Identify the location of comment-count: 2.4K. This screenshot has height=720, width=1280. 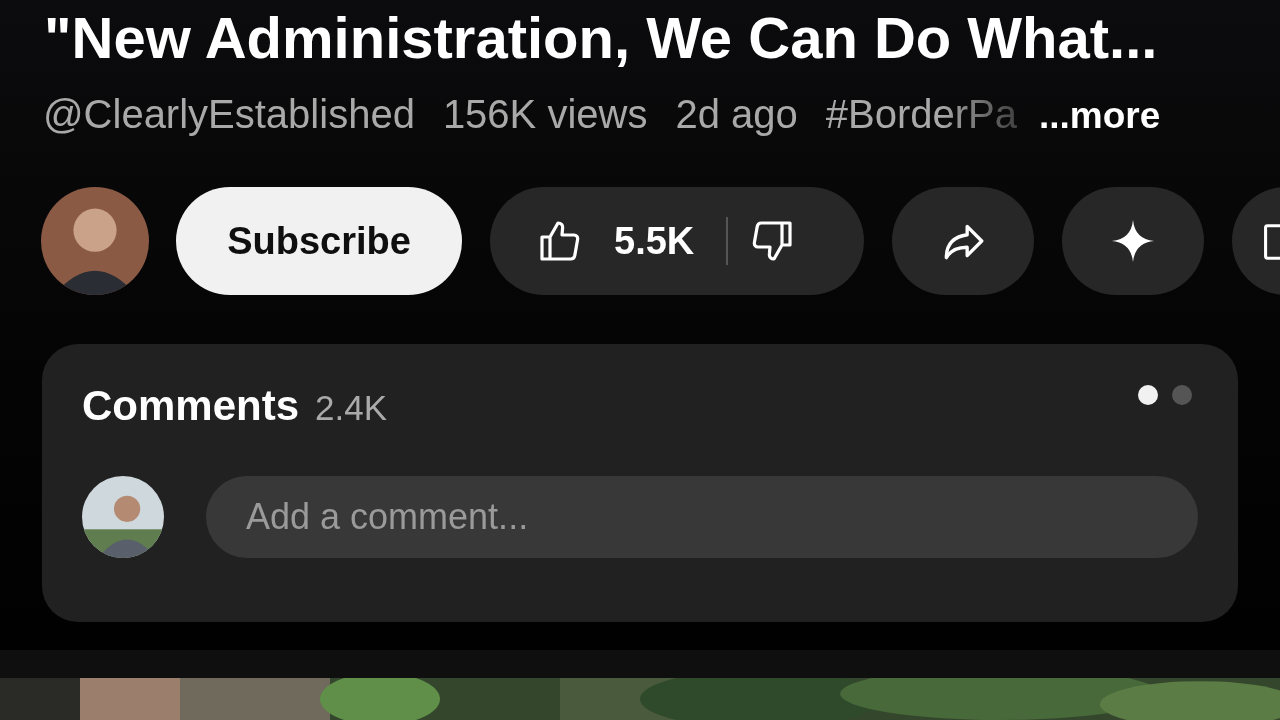
(351, 408).